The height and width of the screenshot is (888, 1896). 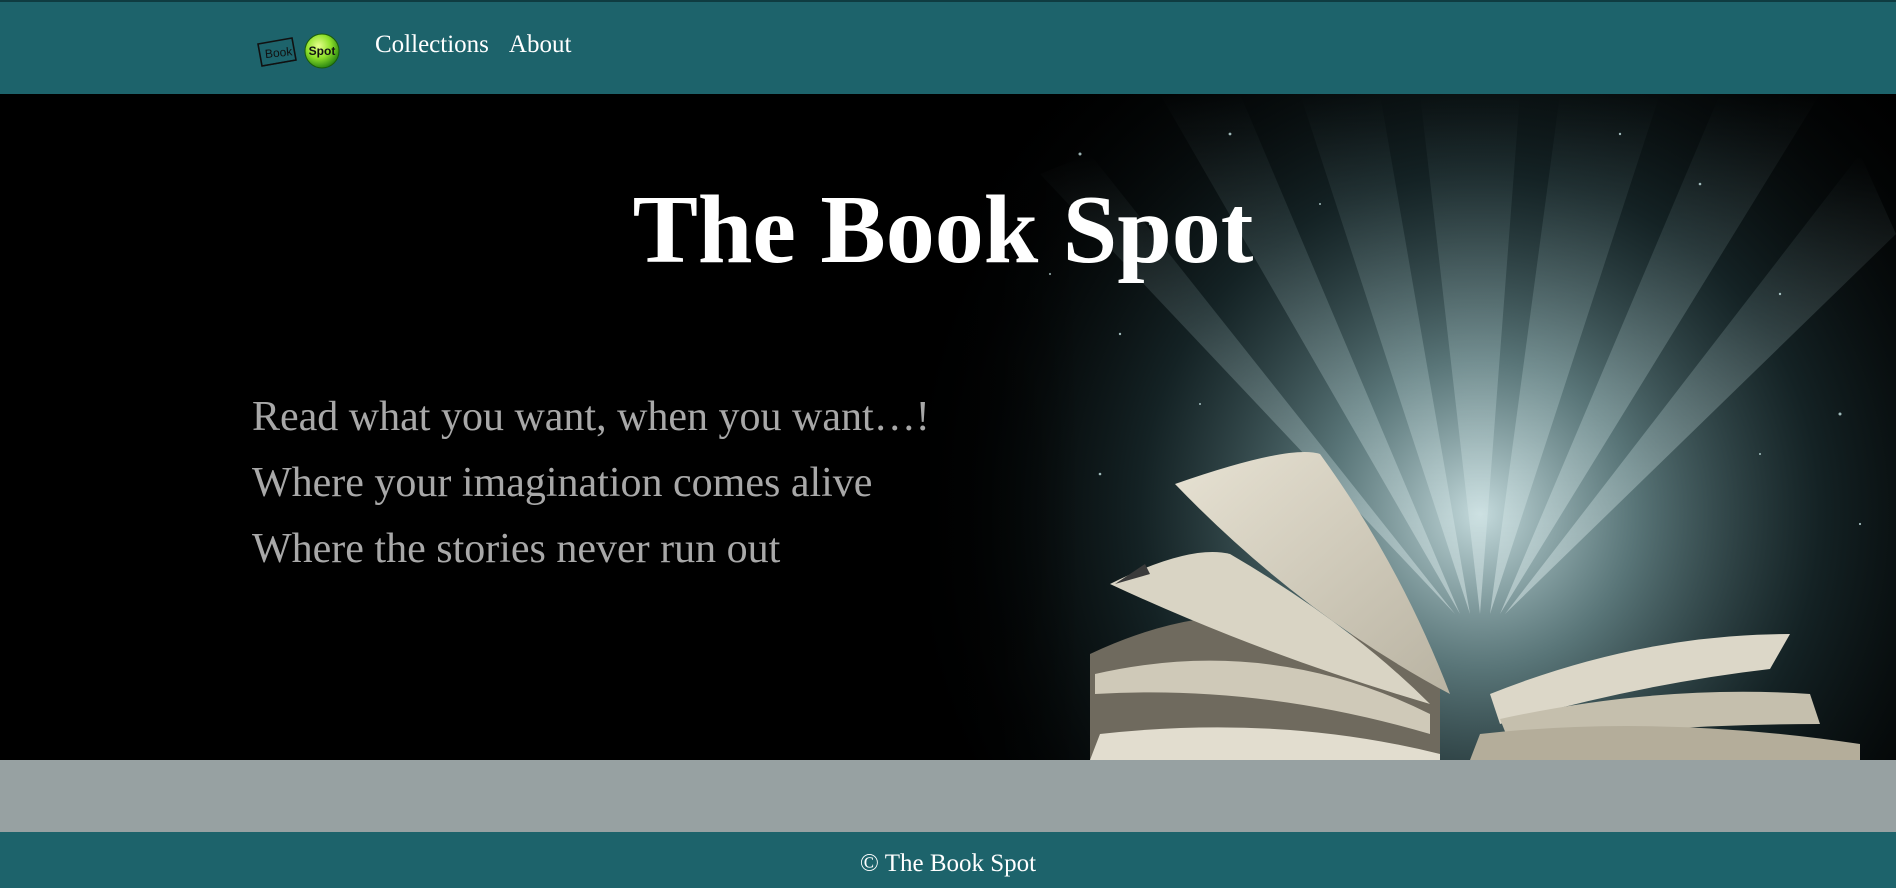 I want to click on footer: © The Book Spot, so click(x=948, y=860).